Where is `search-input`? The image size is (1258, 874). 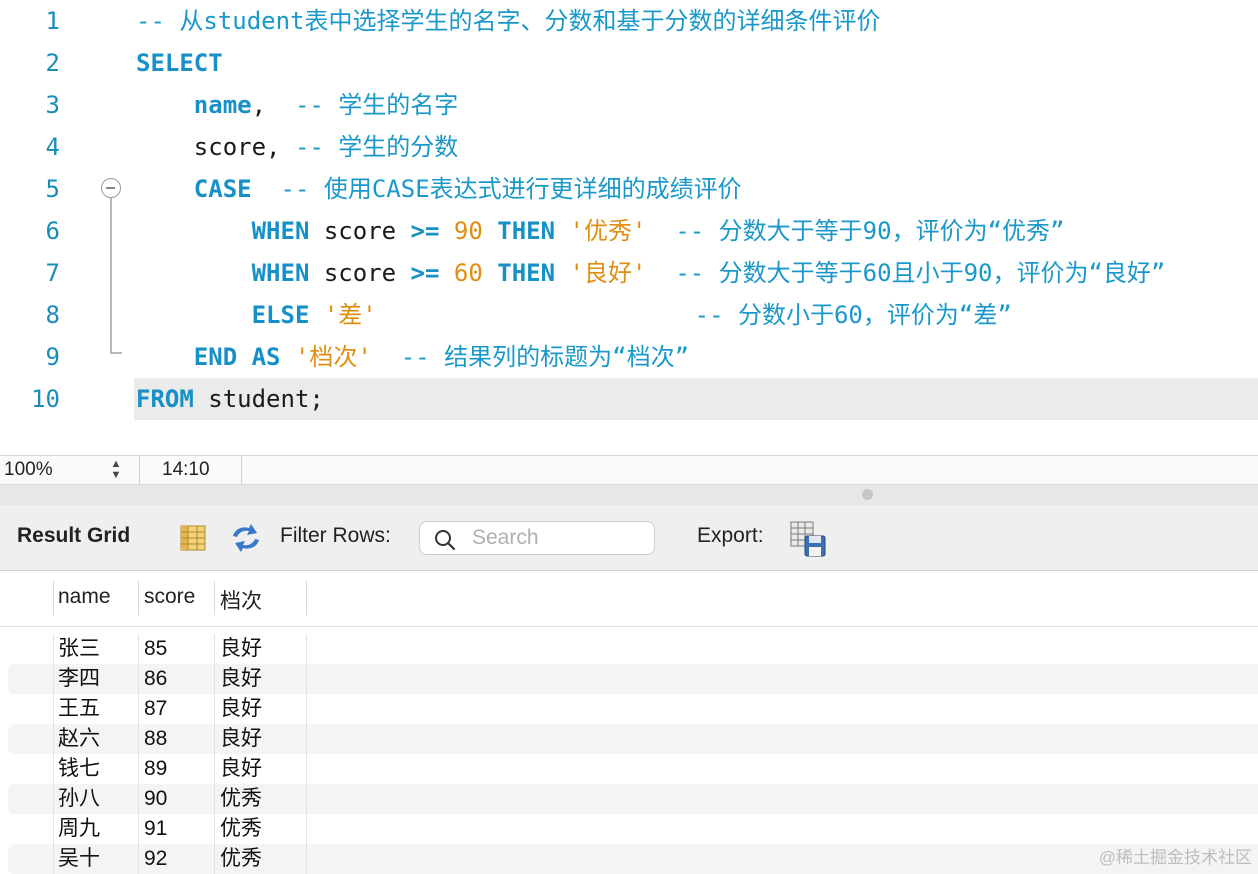 search-input is located at coordinates (559, 538).